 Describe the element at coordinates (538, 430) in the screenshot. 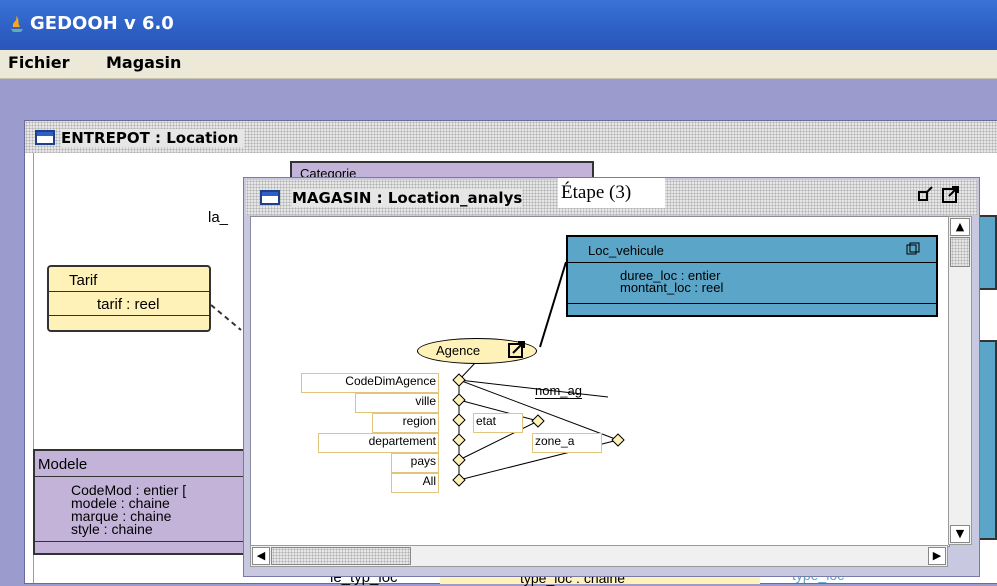

I see `level-connectors` at that location.